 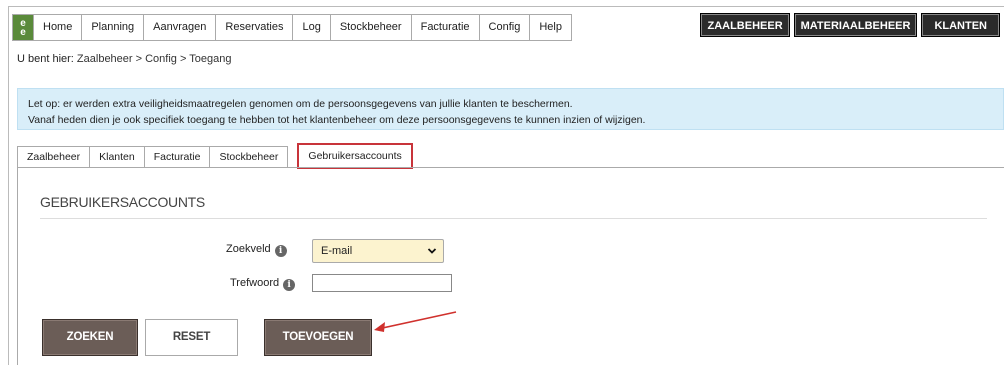 What do you see at coordinates (378, 251) in the screenshot?
I see `zoekveld-select: E-mail` at bounding box center [378, 251].